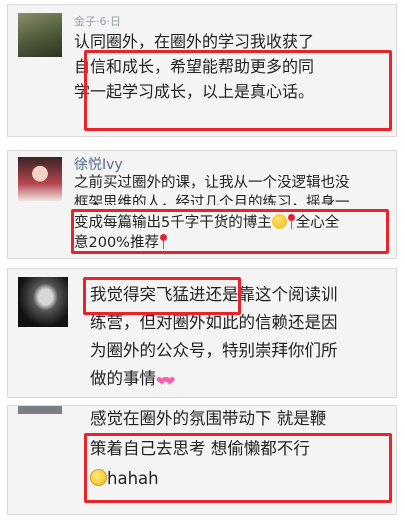 The height and width of the screenshot is (520, 405). I want to click on avatar-partial-icon, so click(40, 410).